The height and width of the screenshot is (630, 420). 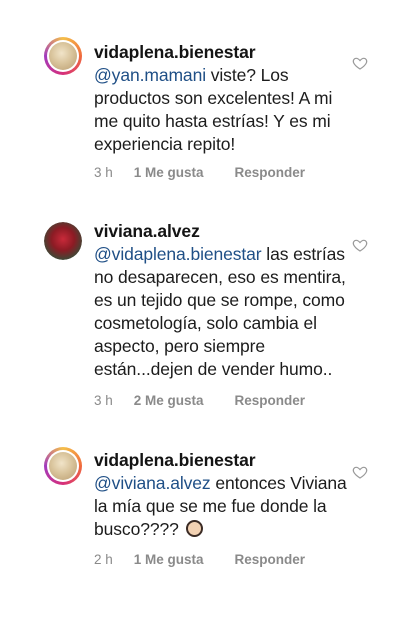 I want to click on comment-time: 2 h, so click(x=103, y=559).